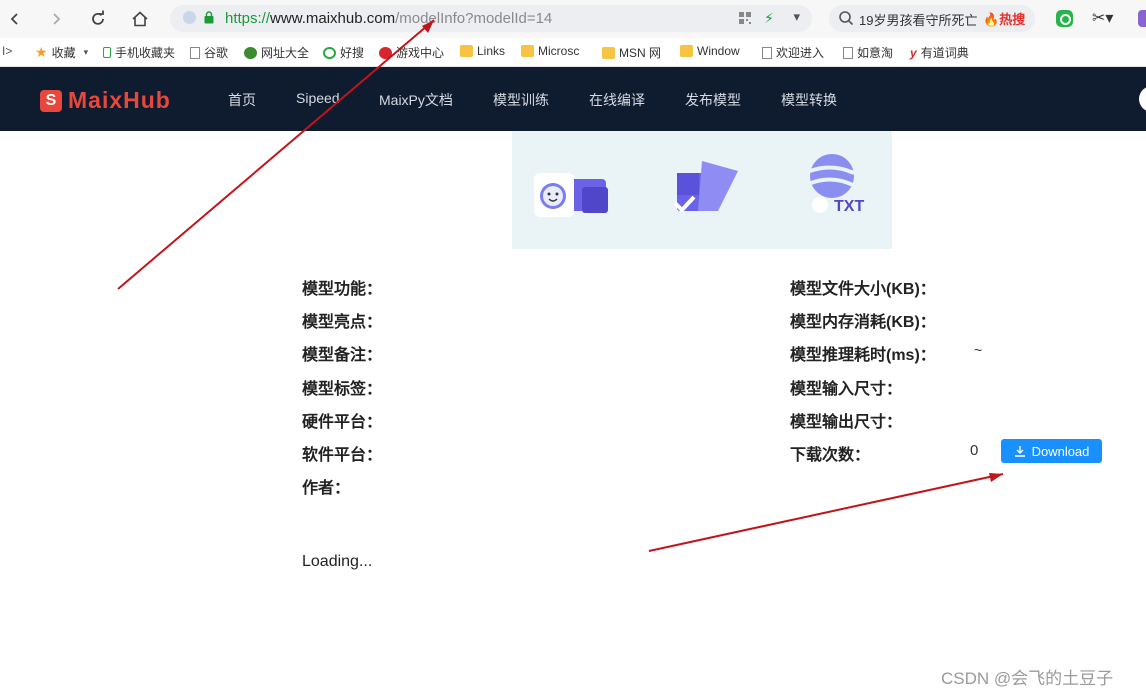 The height and width of the screenshot is (692, 1146). I want to click on back-icon, so click(15, 19).